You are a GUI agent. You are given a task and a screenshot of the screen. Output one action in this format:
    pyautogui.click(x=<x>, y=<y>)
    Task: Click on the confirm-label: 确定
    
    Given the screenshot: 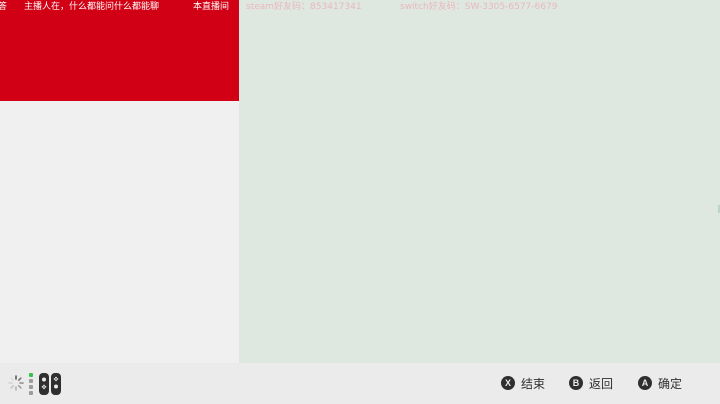 What is the action you would take?
    pyautogui.click(x=670, y=383)
    